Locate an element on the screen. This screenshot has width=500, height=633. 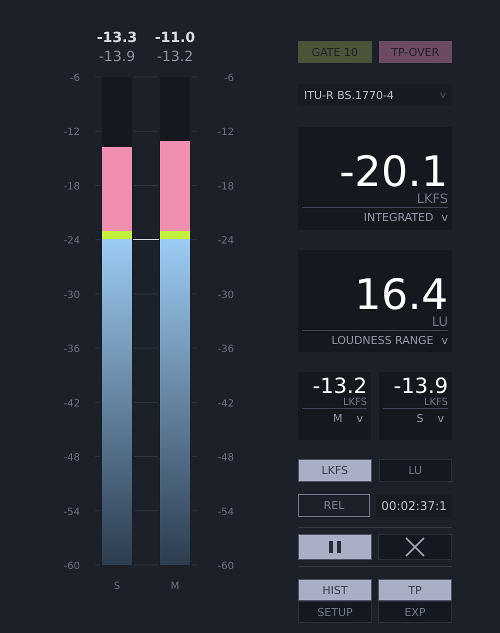
channel-label: S is located at coordinates (117, 586).